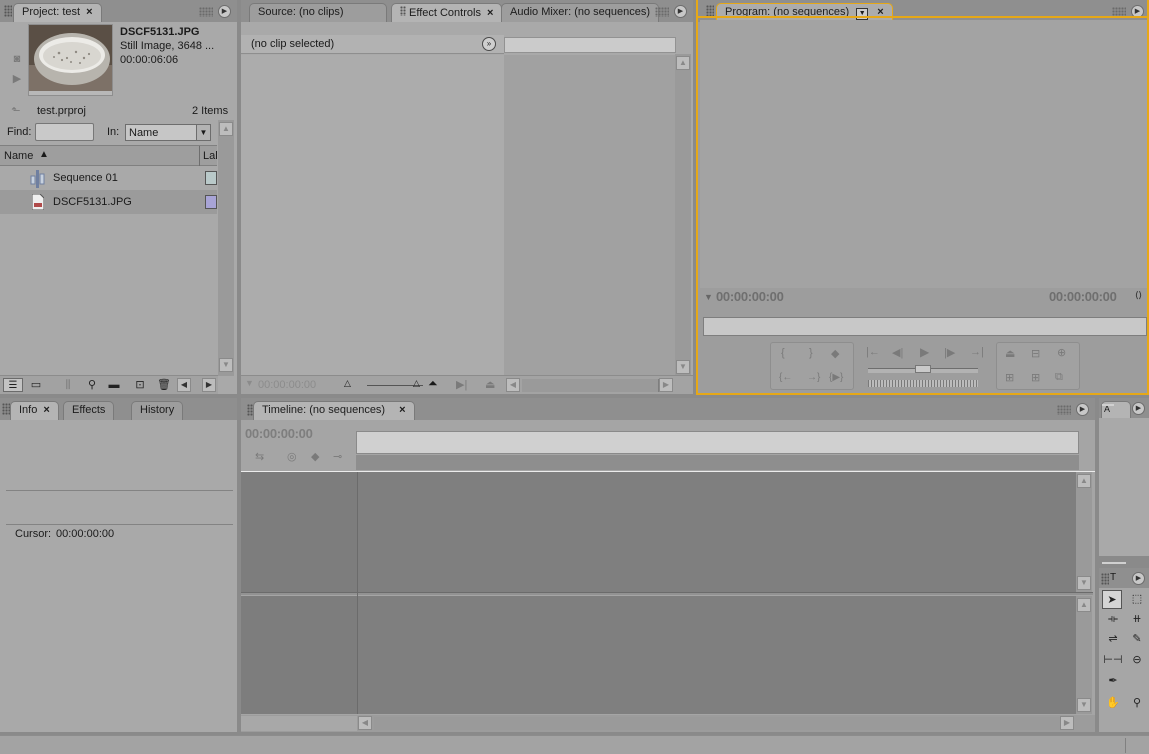 This screenshot has height=754, width=1149. I want to click on play-audio-icon: ▶|, so click(461, 384).